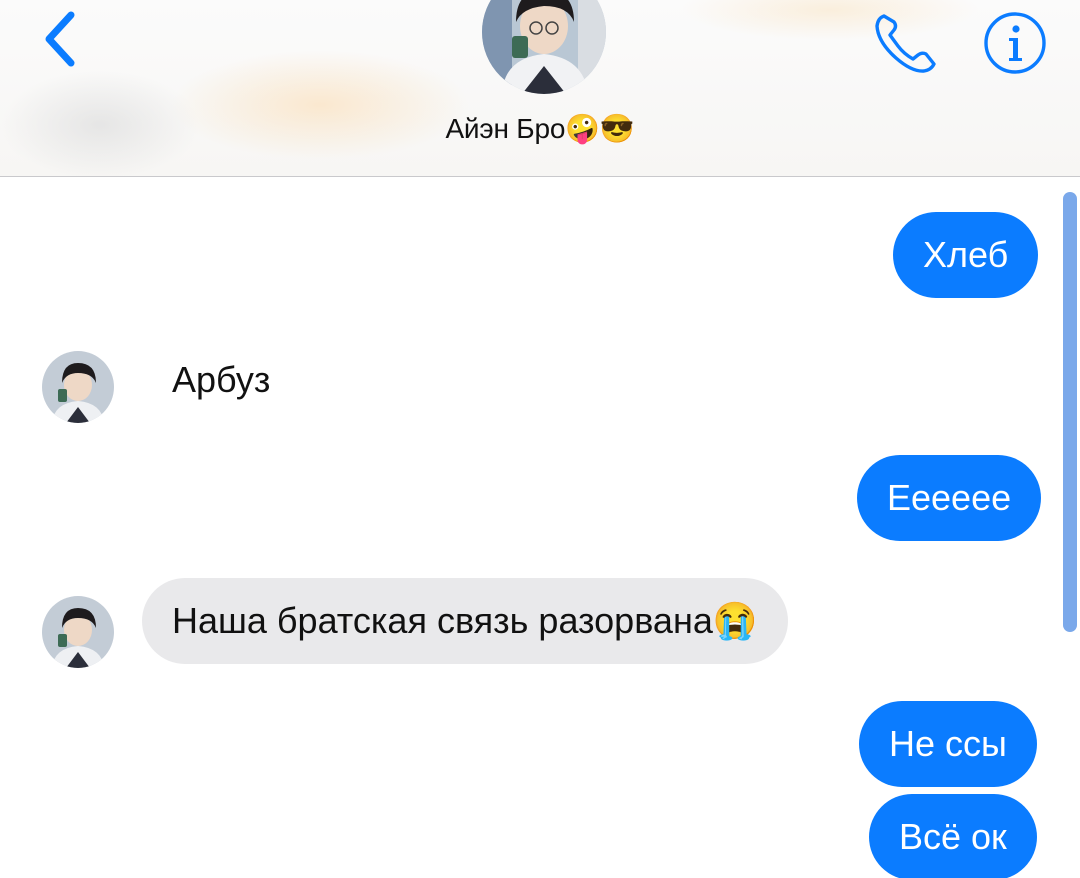 This screenshot has width=1080, height=878. I want to click on outgoing-message: Не ссы, so click(948, 744).